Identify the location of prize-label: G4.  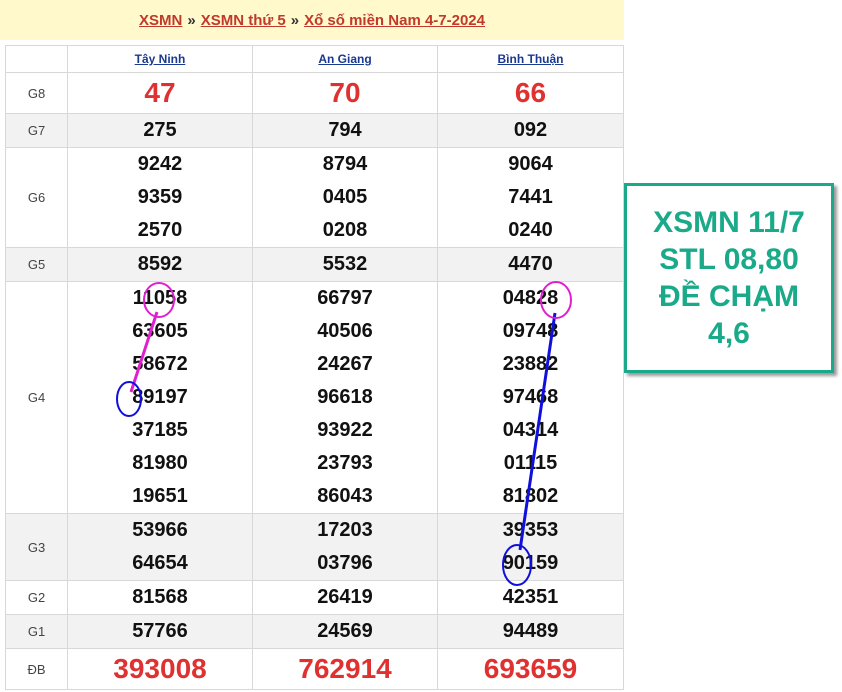
(36, 397).